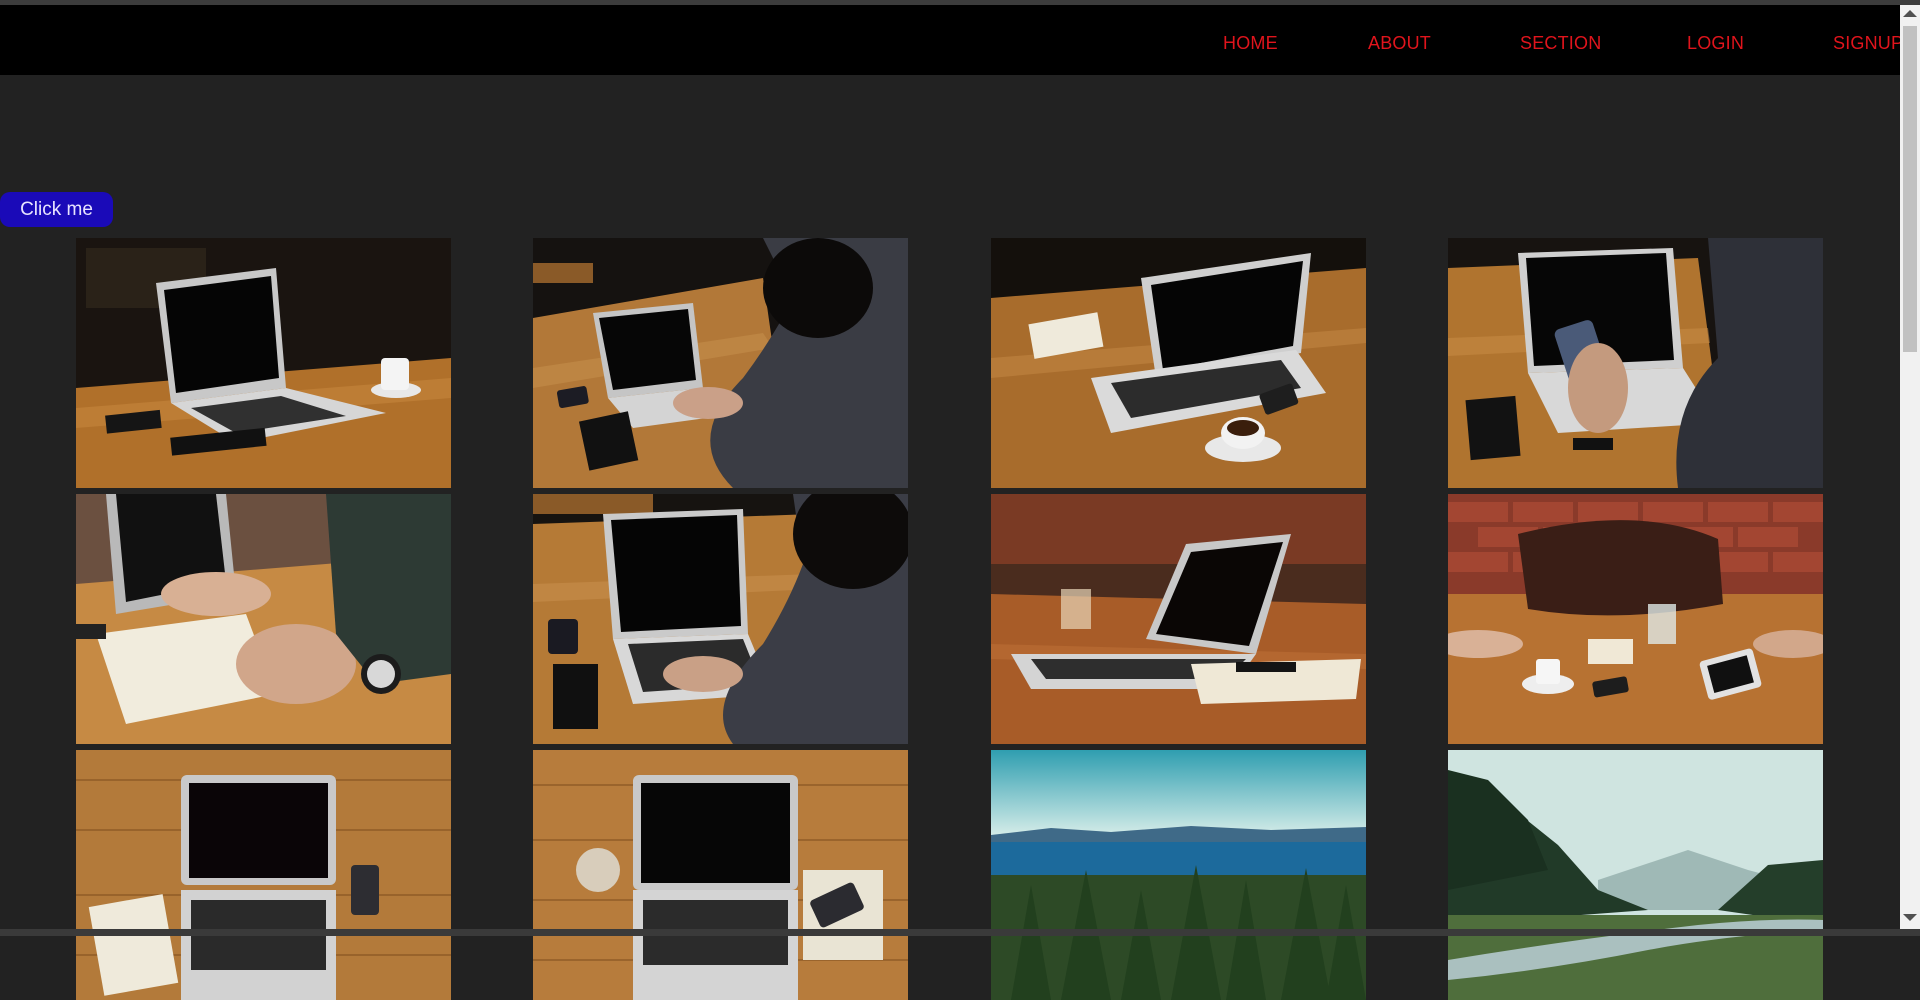 The width and height of the screenshot is (1920, 1000). I want to click on scroll-down-arrow-icon, so click(1910, 917).